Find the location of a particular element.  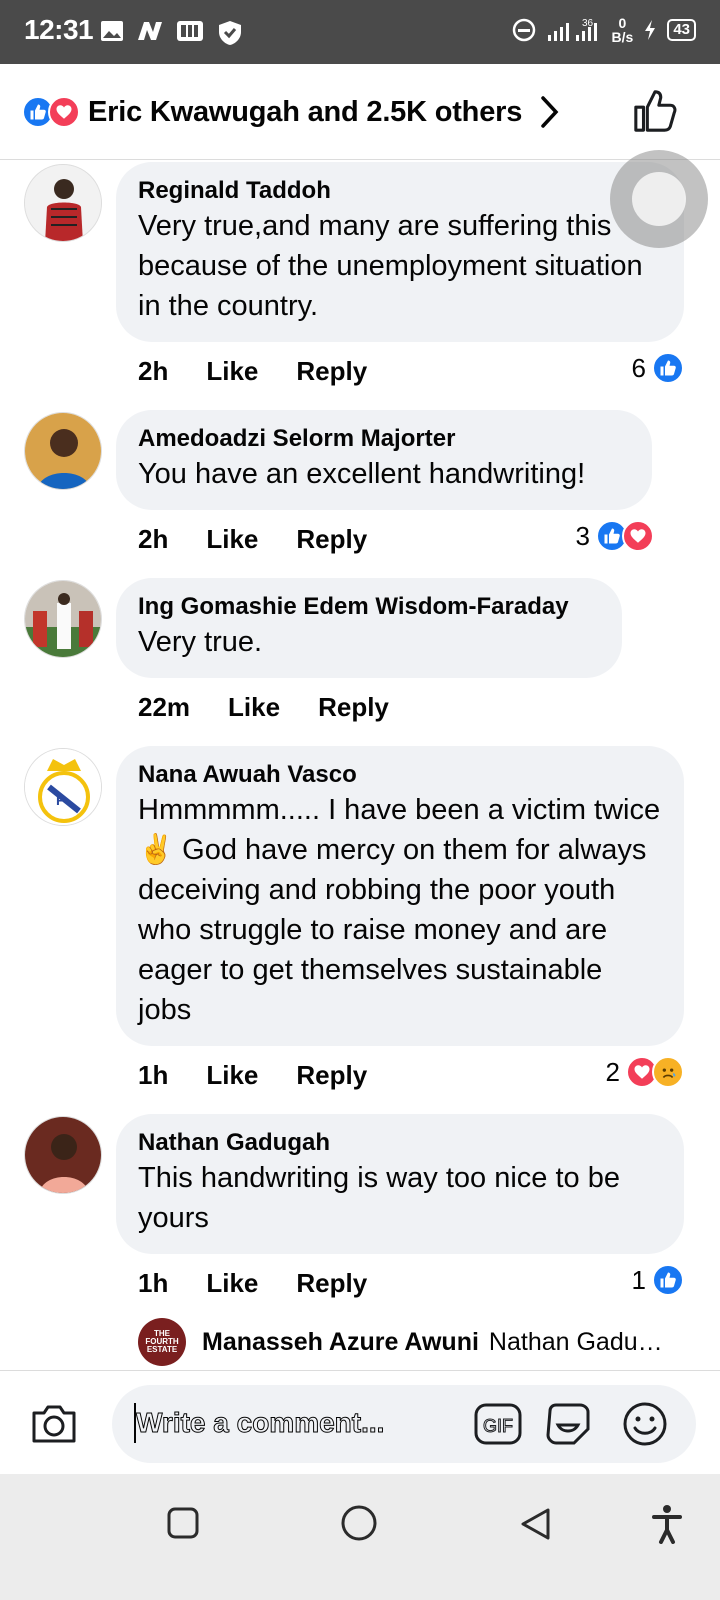

comment-text: You have an excellent handwriting! is located at coordinates (362, 474).